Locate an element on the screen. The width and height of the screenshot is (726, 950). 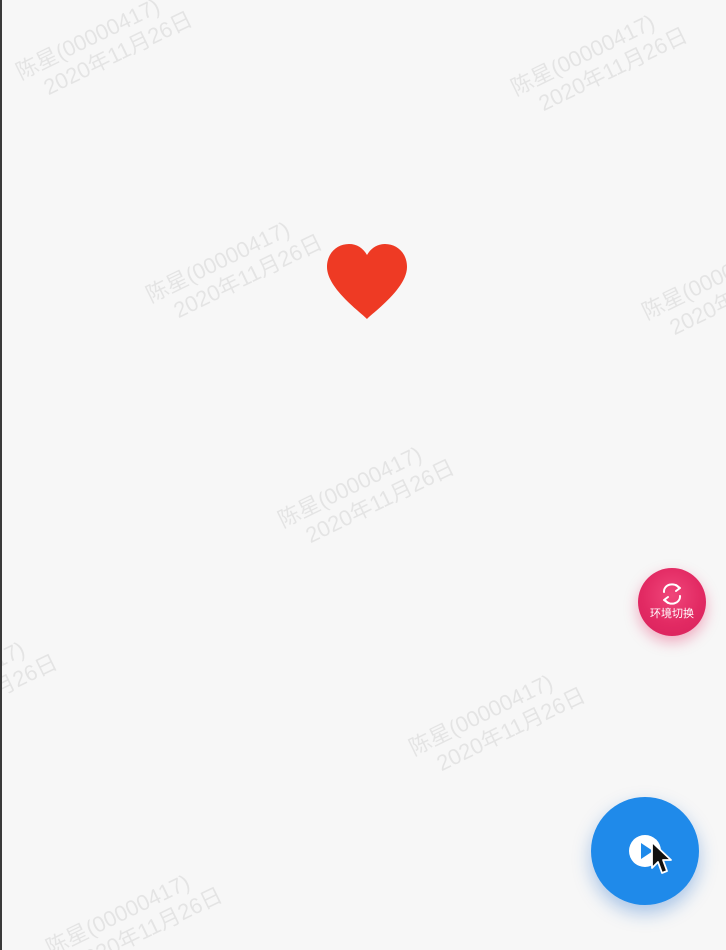
play-button is located at coordinates (645, 851).